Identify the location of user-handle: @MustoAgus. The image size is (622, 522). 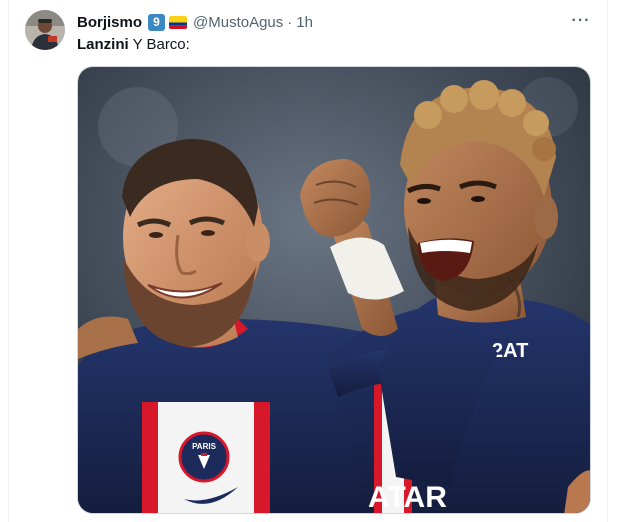
(238, 22).